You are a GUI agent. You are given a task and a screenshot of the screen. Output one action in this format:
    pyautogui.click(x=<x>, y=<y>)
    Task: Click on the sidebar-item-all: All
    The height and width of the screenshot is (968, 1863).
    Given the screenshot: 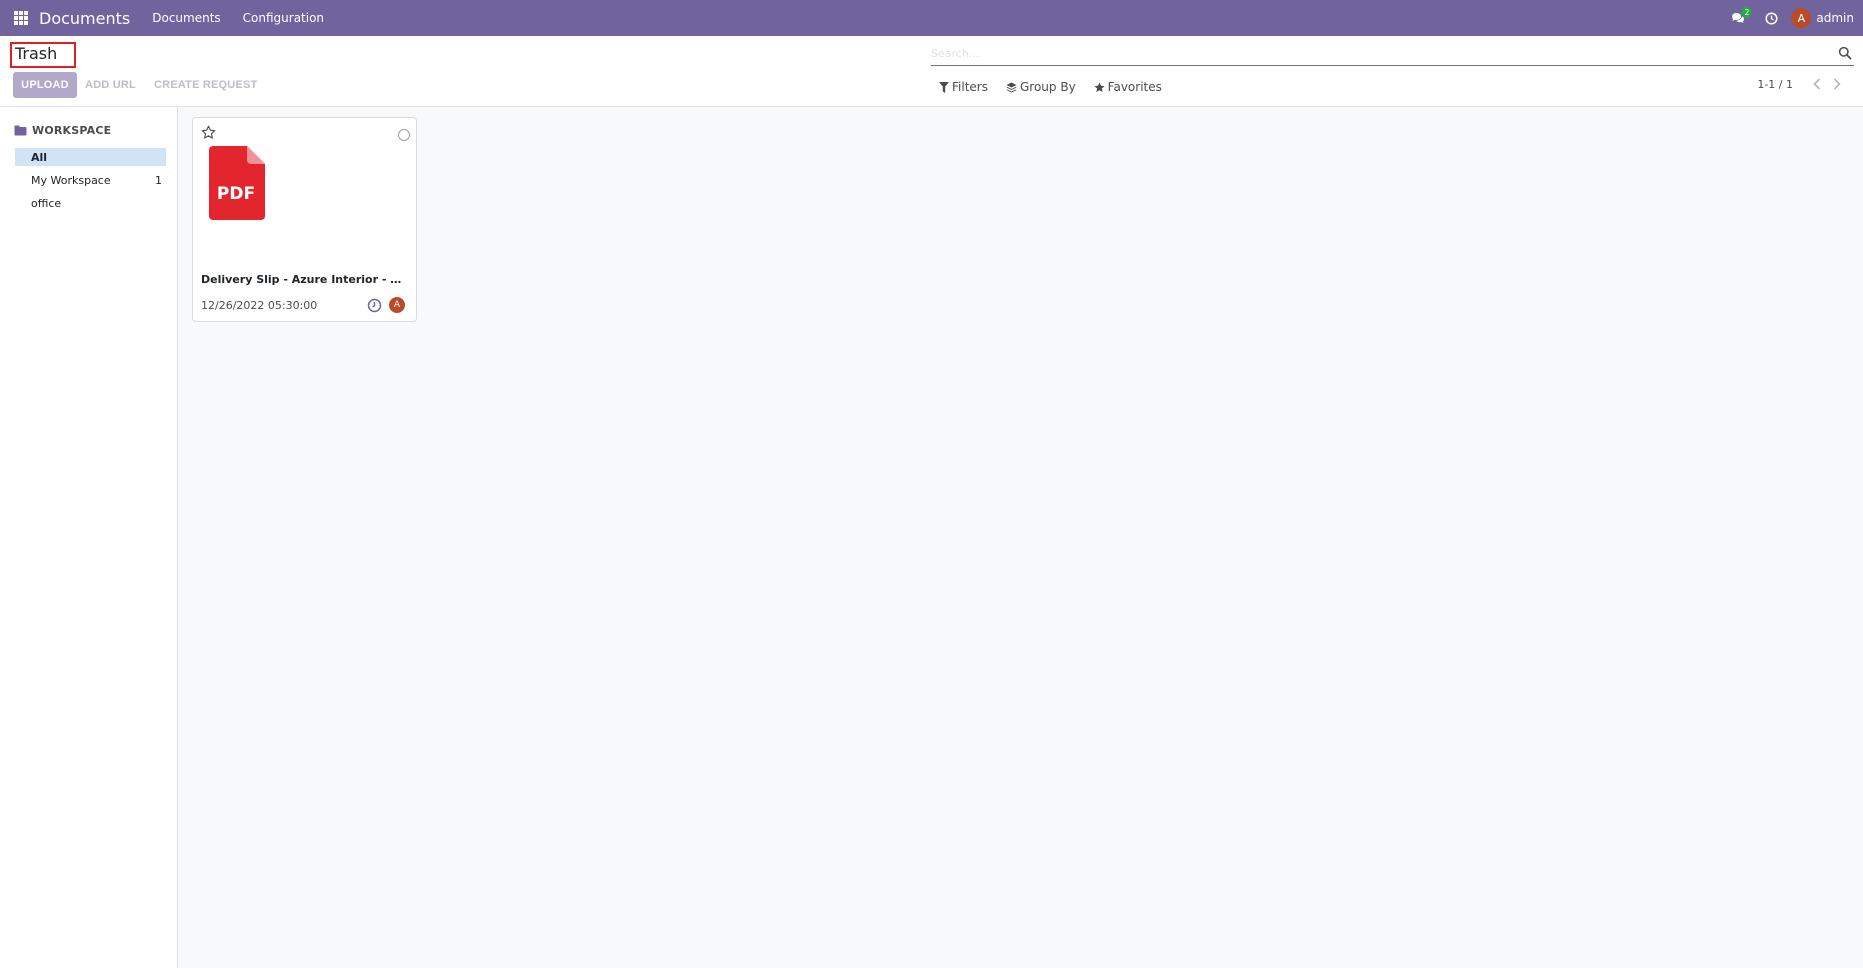 What is the action you would take?
    pyautogui.click(x=90, y=157)
    